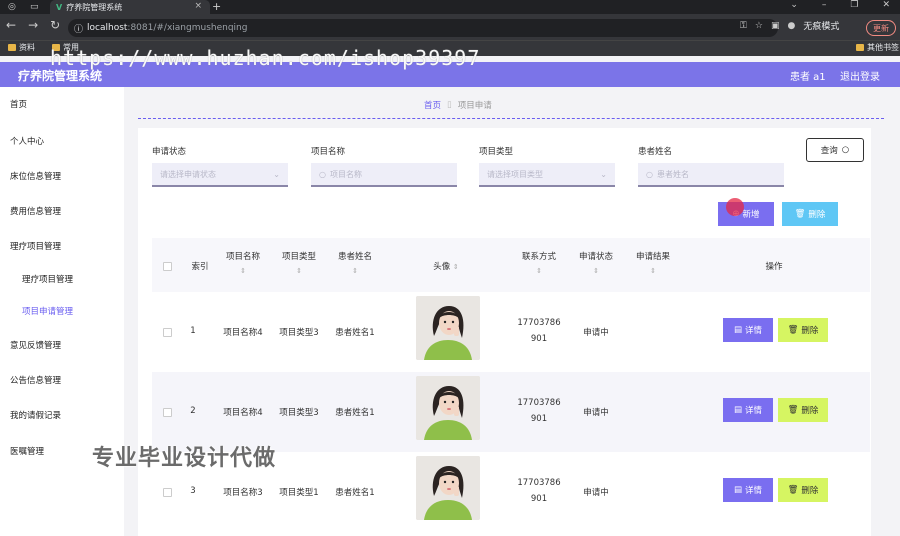 This screenshot has height=536, width=900. What do you see at coordinates (47, 311) in the screenshot?
I see `sidebar-sub-applications: 项目申请管理` at bounding box center [47, 311].